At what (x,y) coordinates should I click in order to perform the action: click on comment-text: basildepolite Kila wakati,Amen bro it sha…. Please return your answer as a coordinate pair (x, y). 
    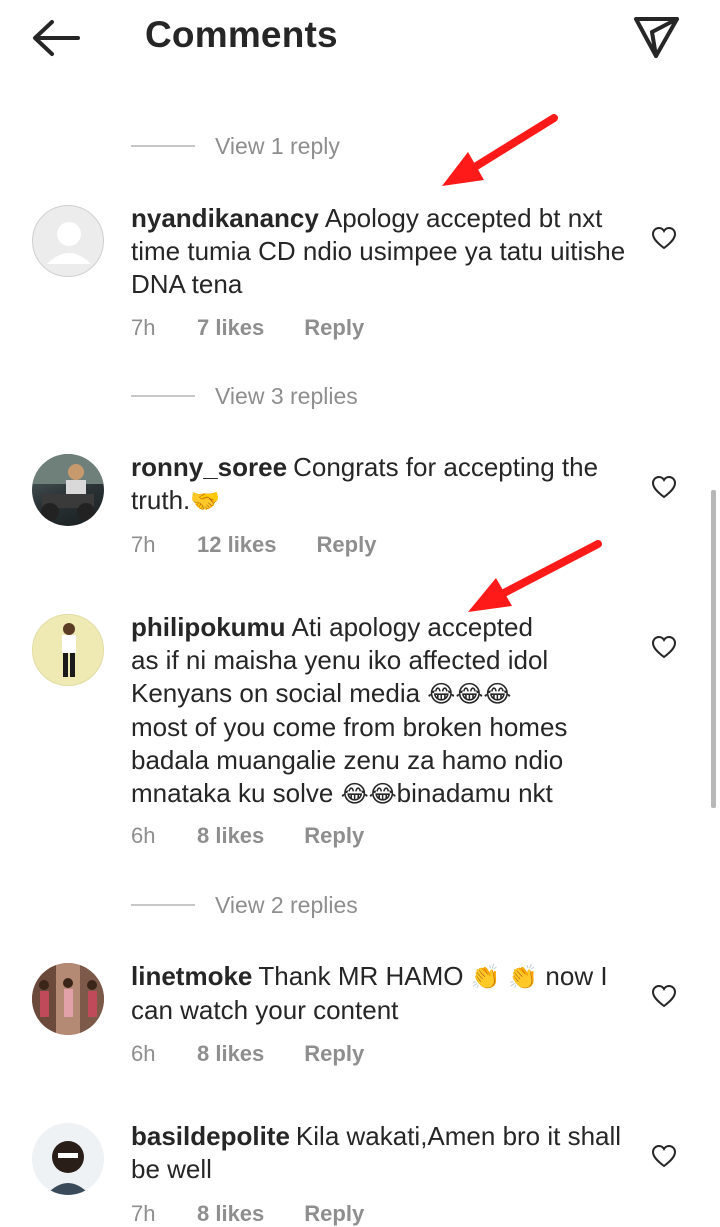
    Looking at the image, I should click on (381, 1153).